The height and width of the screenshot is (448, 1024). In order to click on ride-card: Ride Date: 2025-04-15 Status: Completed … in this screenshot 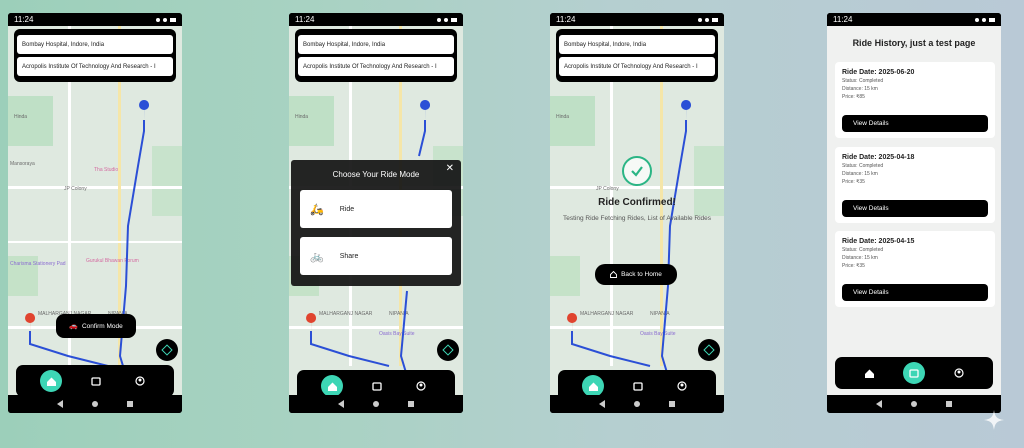, I will do `click(915, 269)`.